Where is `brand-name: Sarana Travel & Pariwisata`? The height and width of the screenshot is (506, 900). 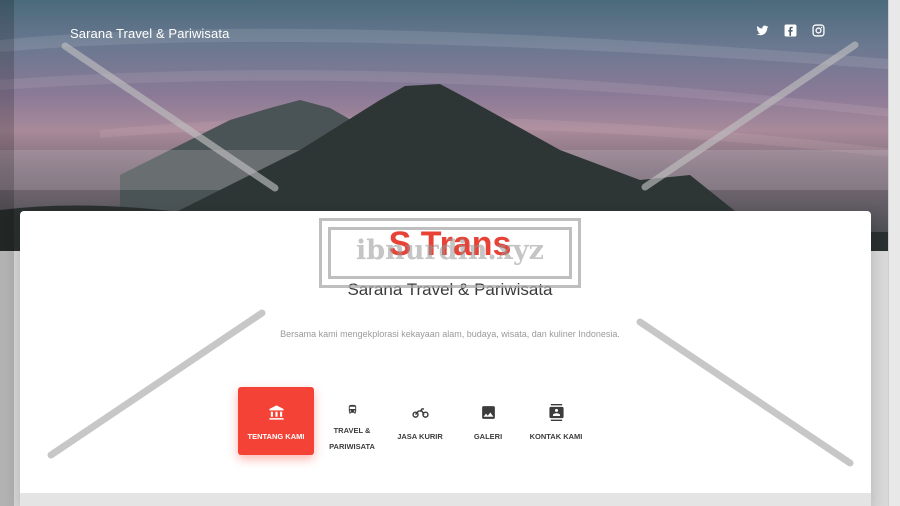 brand-name: Sarana Travel & Pariwisata is located at coordinates (149, 33).